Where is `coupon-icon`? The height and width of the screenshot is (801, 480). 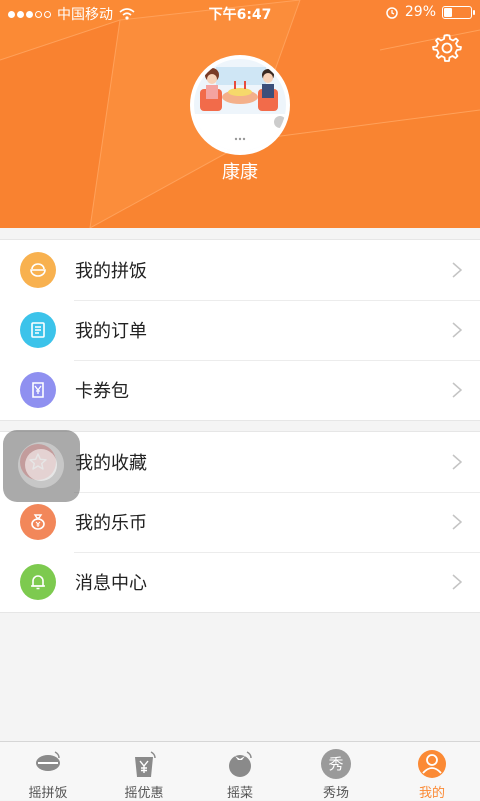 coupon-icon is located at coordinates (38, 390).